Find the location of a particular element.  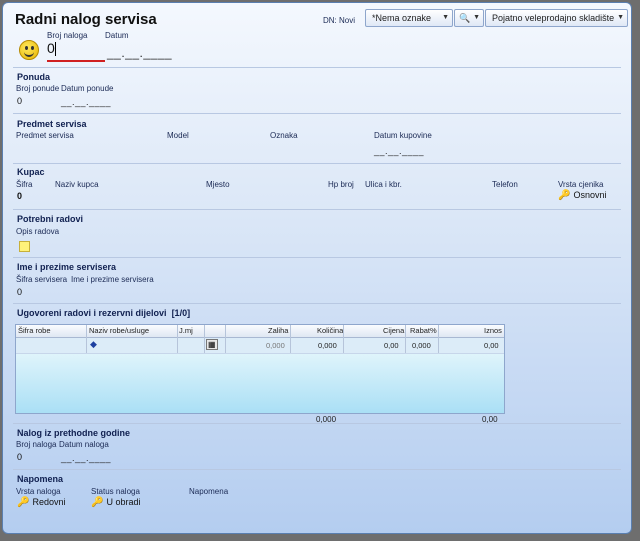

phone-label: Telefon is located at coordinates (505, 184).